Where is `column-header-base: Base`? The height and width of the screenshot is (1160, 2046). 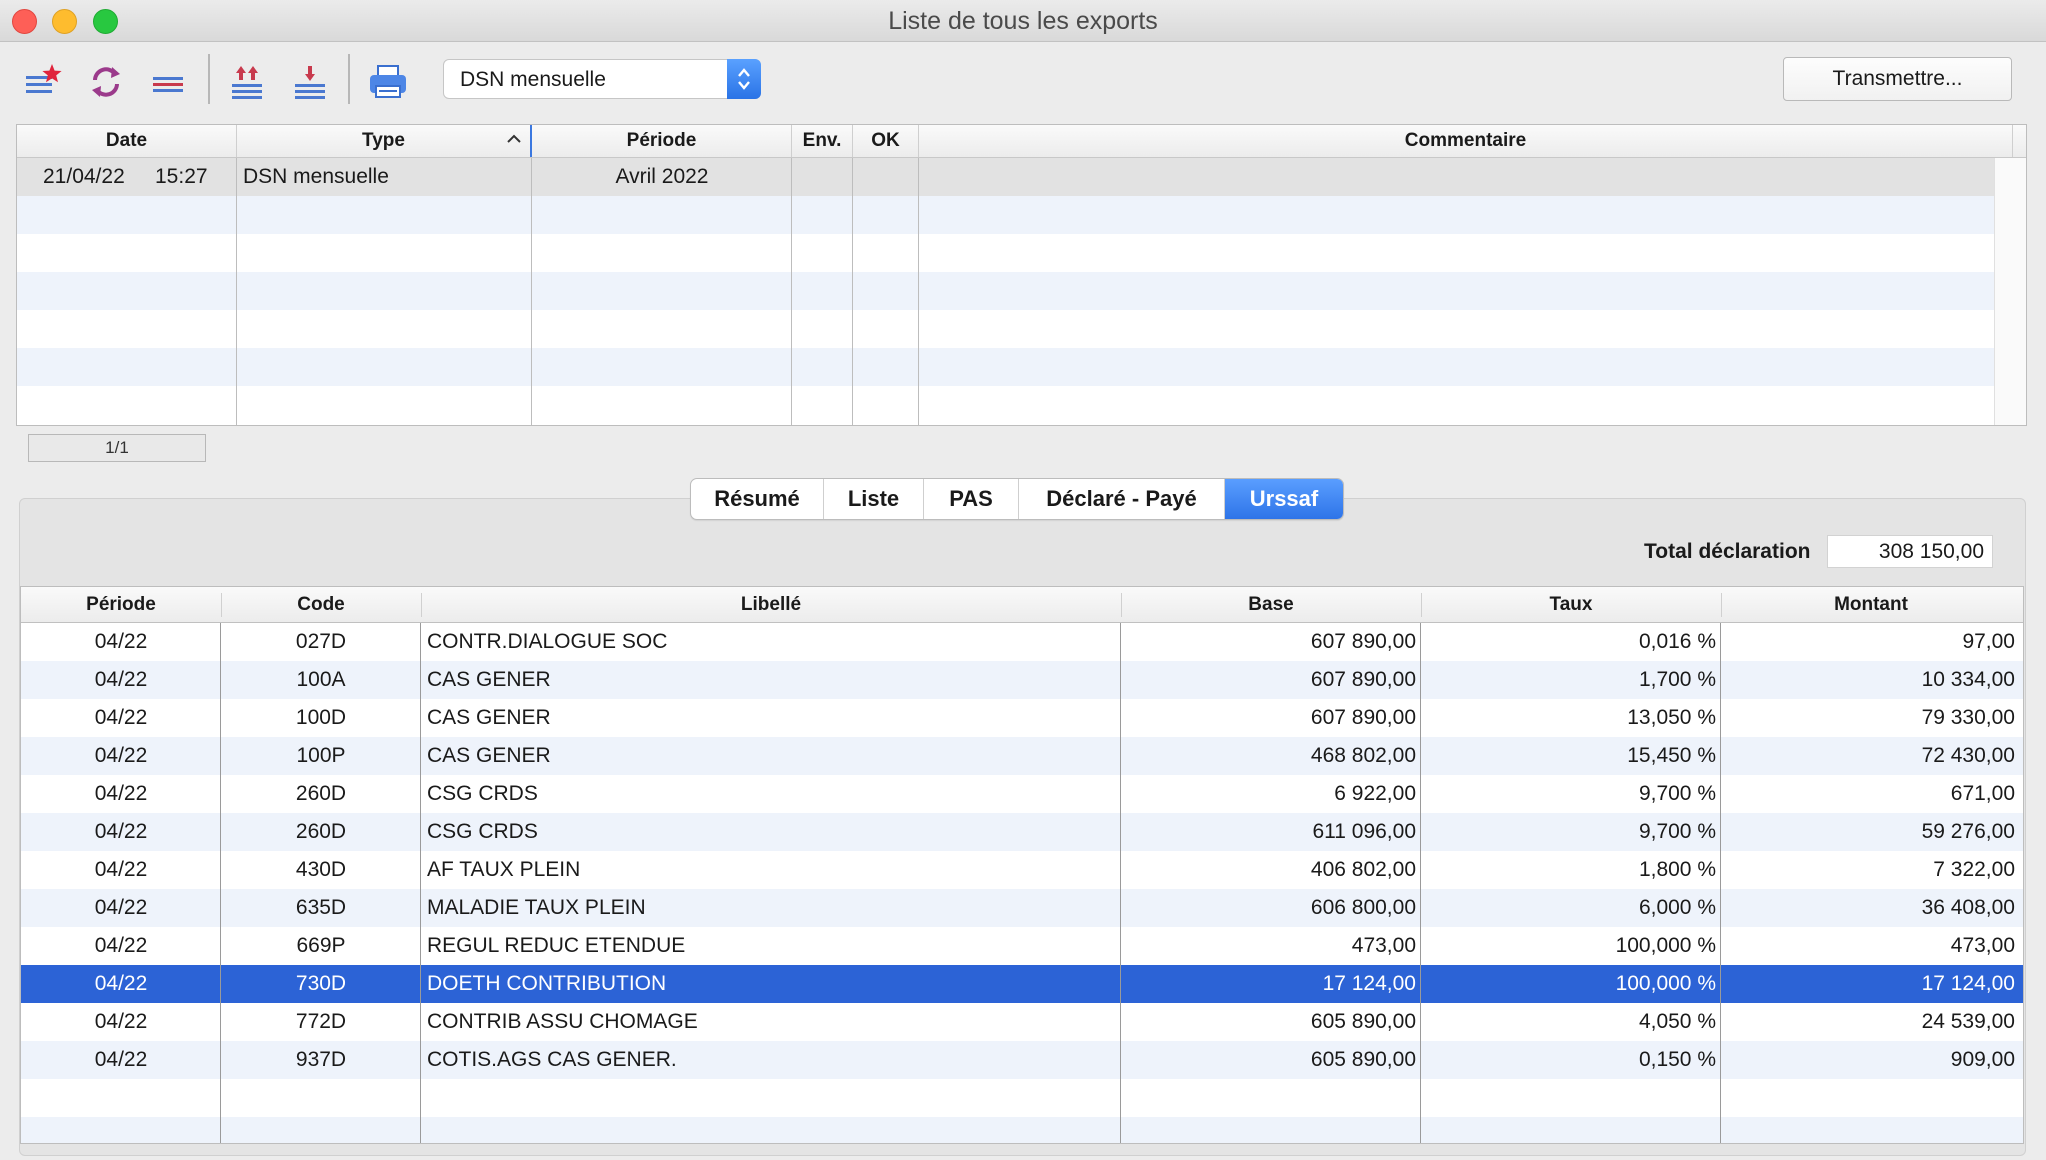 column-header-base: Base is located at coordinates (1271, 604).